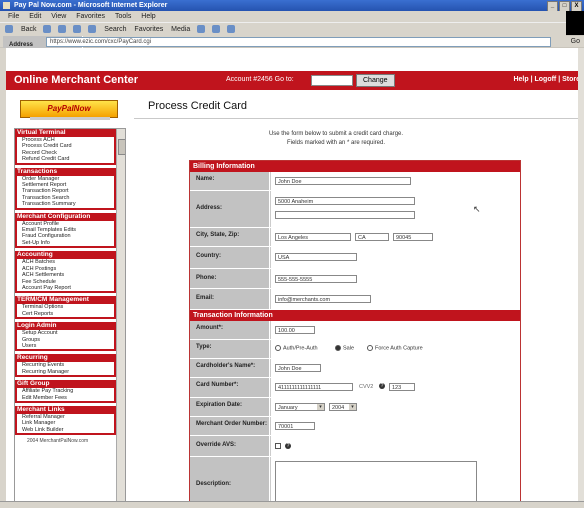 The width and height of the screenshot is (584, 508). I want to click on address-label: Address:, so click(230, 209).